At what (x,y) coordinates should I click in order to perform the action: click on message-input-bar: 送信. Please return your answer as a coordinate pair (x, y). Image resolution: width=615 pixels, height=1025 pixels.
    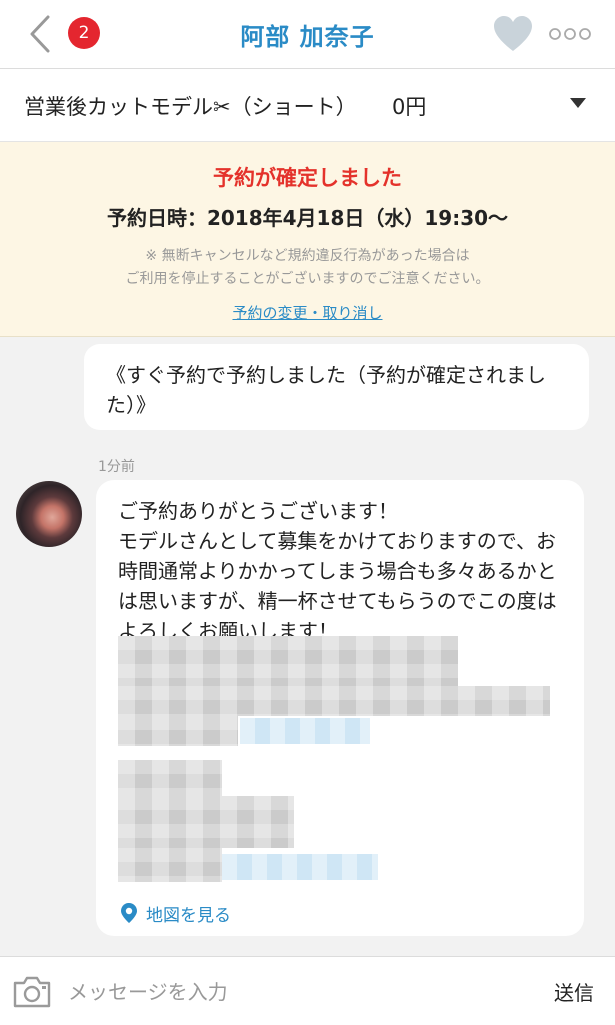
    Looking at the image, I should click on (307, 990).